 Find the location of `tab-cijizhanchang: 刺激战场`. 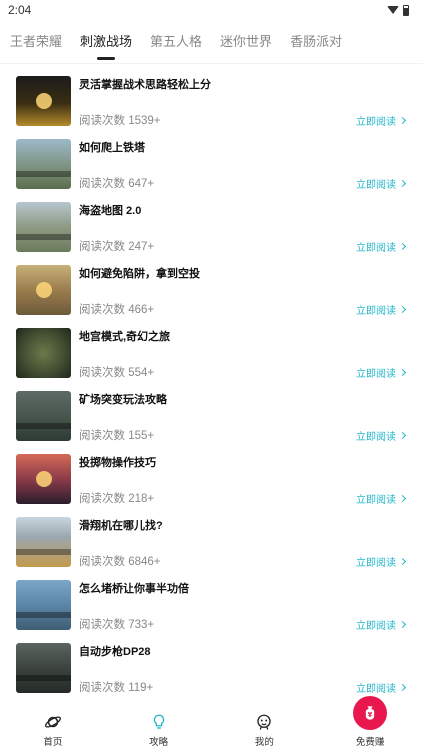

tab-cijizhanchang: 刺激战场 is located at coordinates (106, 42).